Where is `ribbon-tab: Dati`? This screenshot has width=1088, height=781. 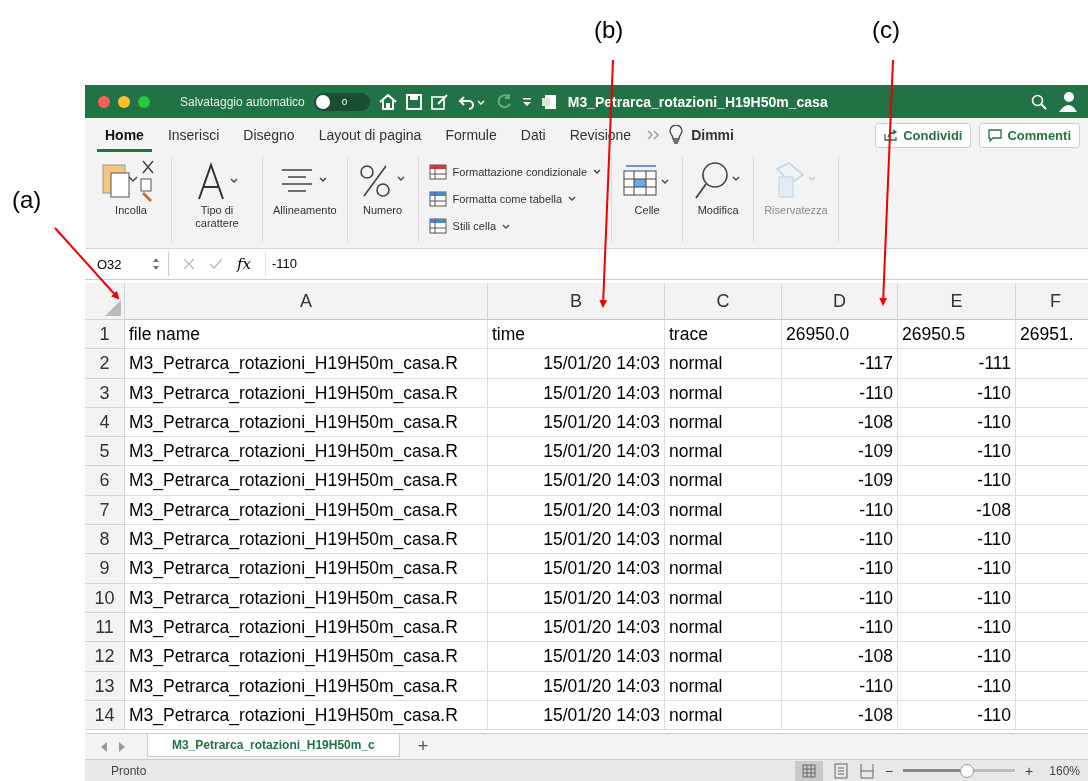 ribbon-tab: Dati is located at coordinates (533, 136).